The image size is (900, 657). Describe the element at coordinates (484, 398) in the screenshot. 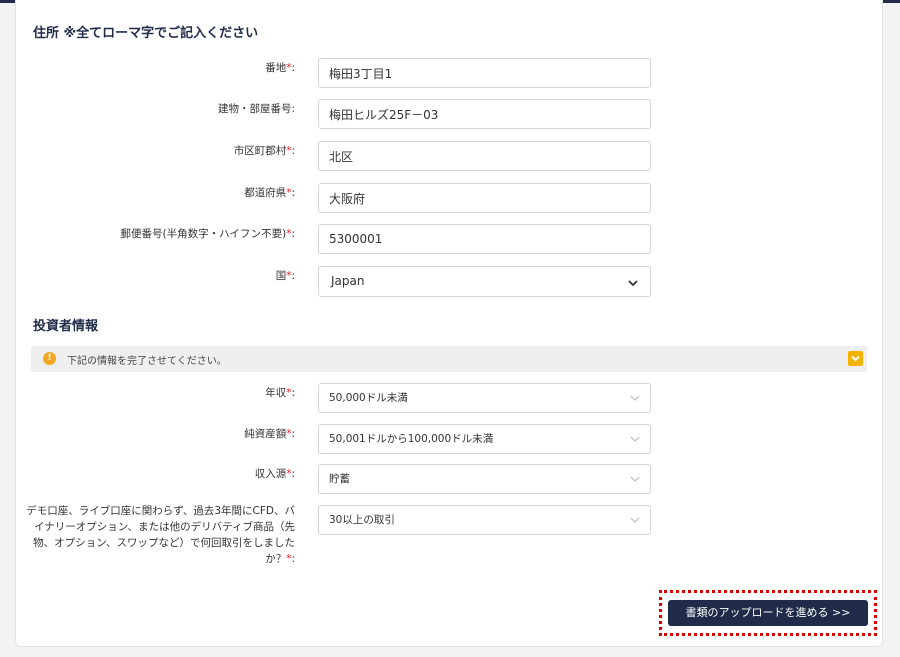

I see `annual-income-select: 50,000ドル未満` at that location.